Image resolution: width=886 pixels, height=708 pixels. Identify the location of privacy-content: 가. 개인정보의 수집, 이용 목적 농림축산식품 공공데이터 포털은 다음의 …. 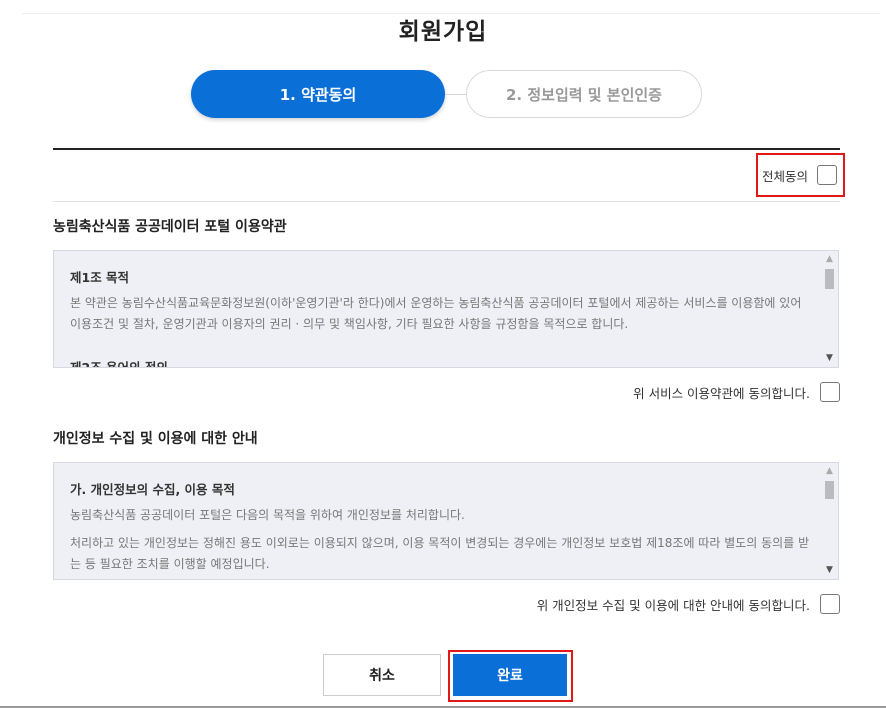
(442, 519).